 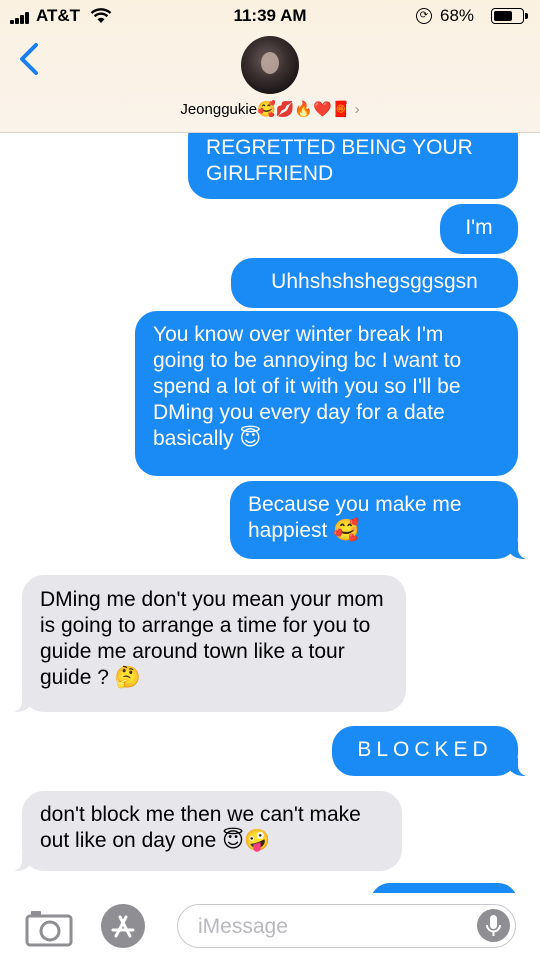 I want to click on app-store-icon, so click(x=123, y=926).